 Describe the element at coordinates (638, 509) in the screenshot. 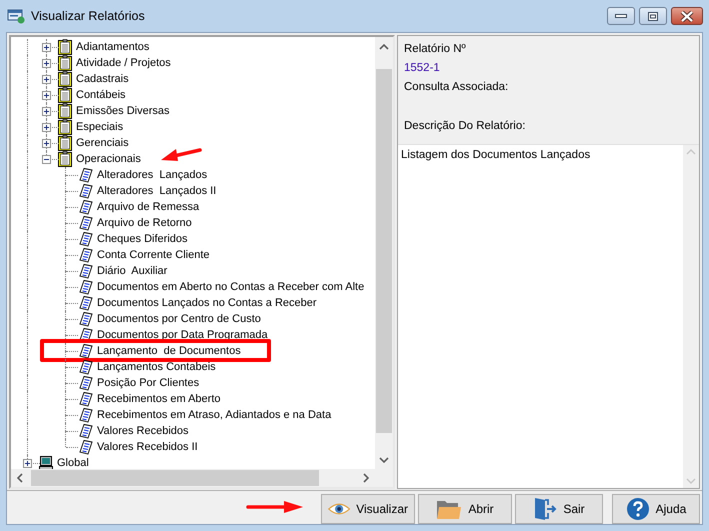

I see `help-icon` at that location.